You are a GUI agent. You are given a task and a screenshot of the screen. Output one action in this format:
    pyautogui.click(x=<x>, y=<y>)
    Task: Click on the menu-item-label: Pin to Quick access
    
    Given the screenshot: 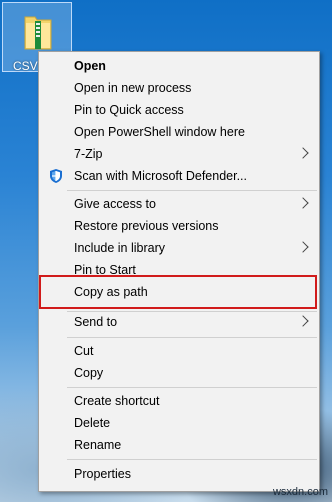 What is the action you would take?
    pyautogui.click(x=129, y=110)
    